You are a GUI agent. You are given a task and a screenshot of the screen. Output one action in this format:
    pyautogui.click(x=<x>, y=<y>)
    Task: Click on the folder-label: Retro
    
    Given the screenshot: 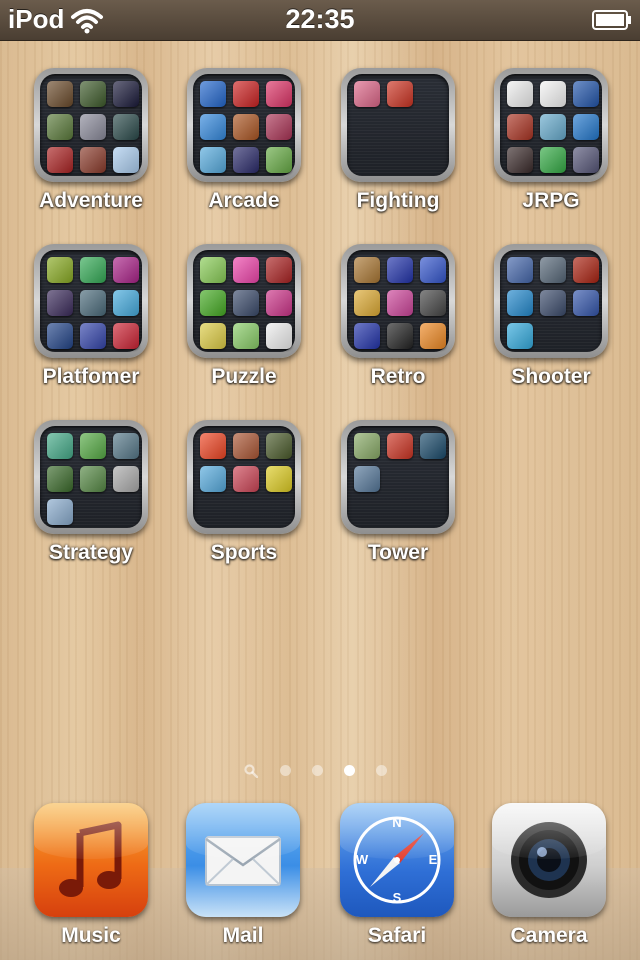 What is the action you would take?
    pyautogui.click(x=398, y=376)
    